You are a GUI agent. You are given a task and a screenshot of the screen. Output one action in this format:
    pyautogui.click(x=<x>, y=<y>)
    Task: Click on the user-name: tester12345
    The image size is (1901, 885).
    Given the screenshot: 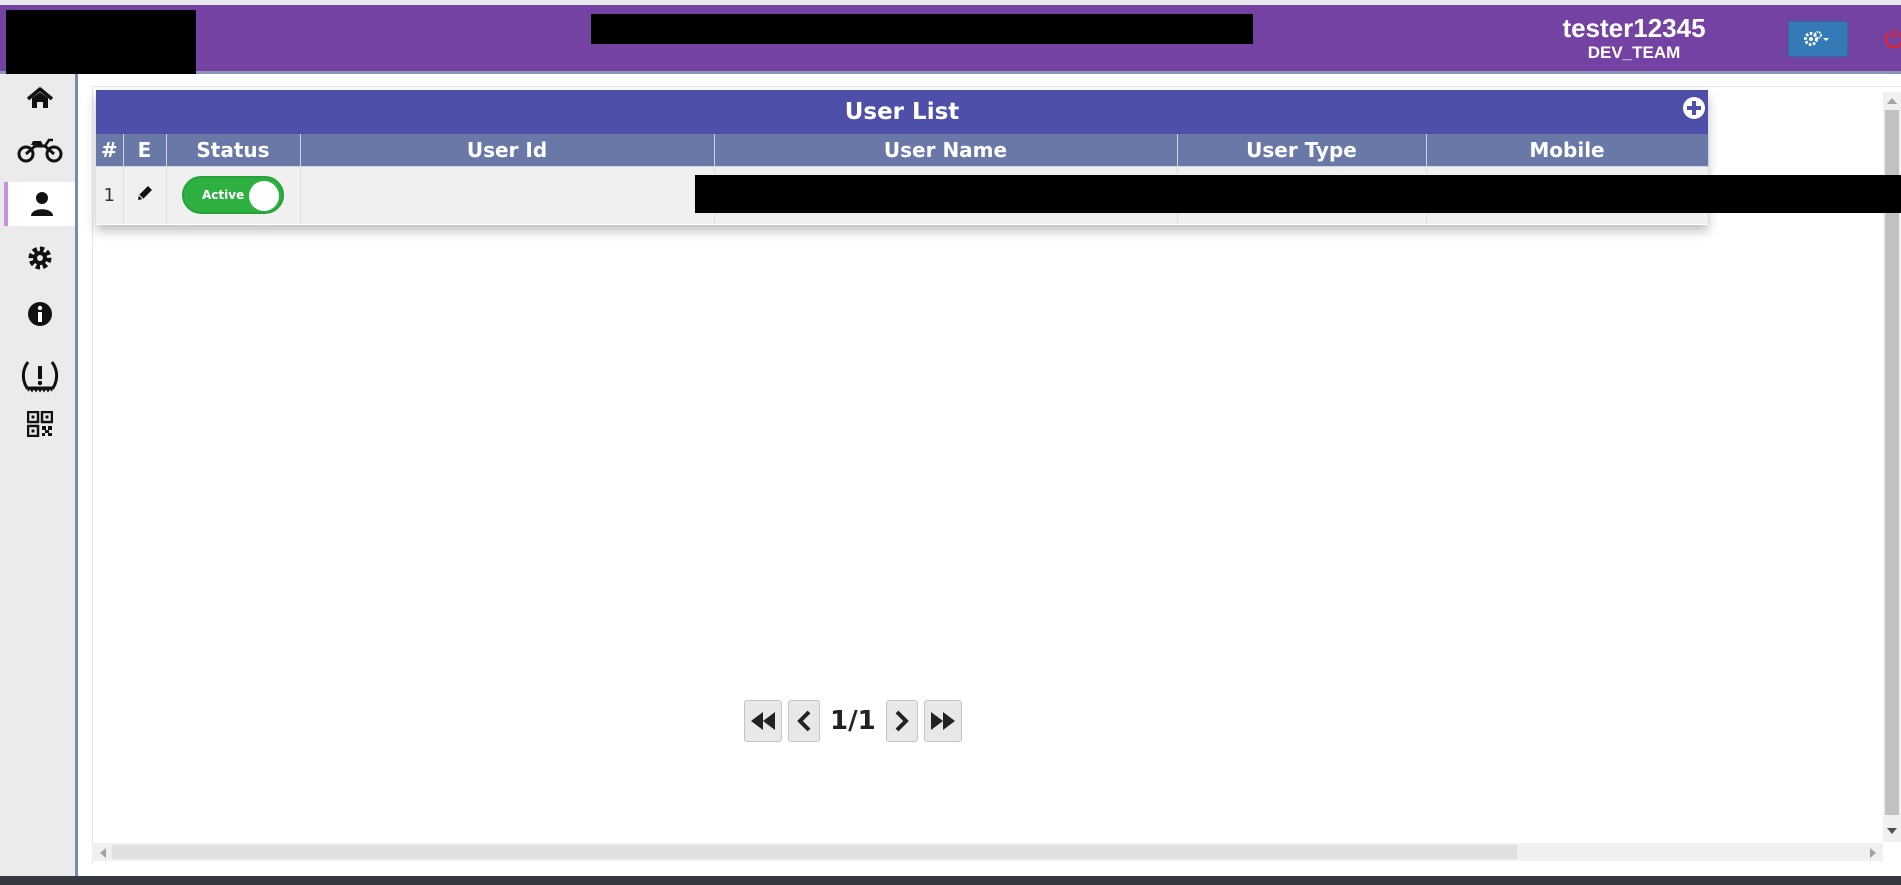 What is the action you would take?
    pyautogui.click(x=1634, y=28)
    